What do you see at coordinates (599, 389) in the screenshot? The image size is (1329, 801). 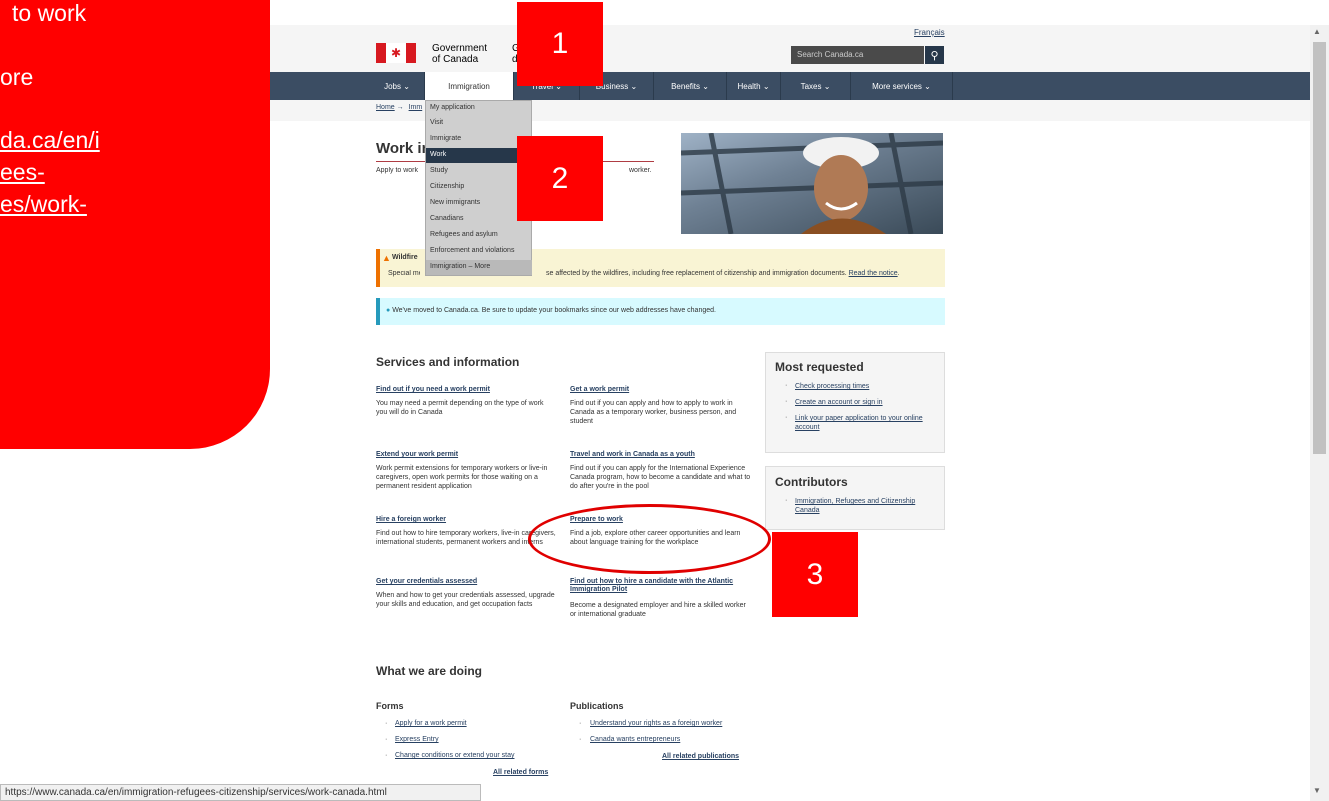 I see `service-link-get-permit: Get a work permit` at bounding box center [599, 389].